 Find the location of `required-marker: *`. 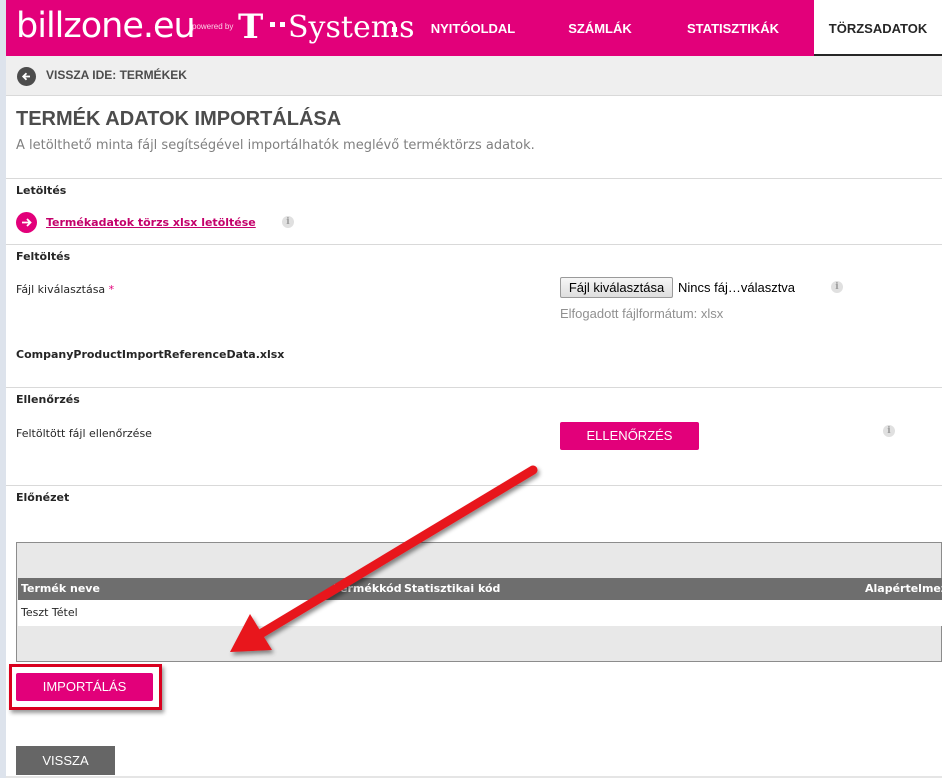

required-marker: * is located at coordinates (111, 289).